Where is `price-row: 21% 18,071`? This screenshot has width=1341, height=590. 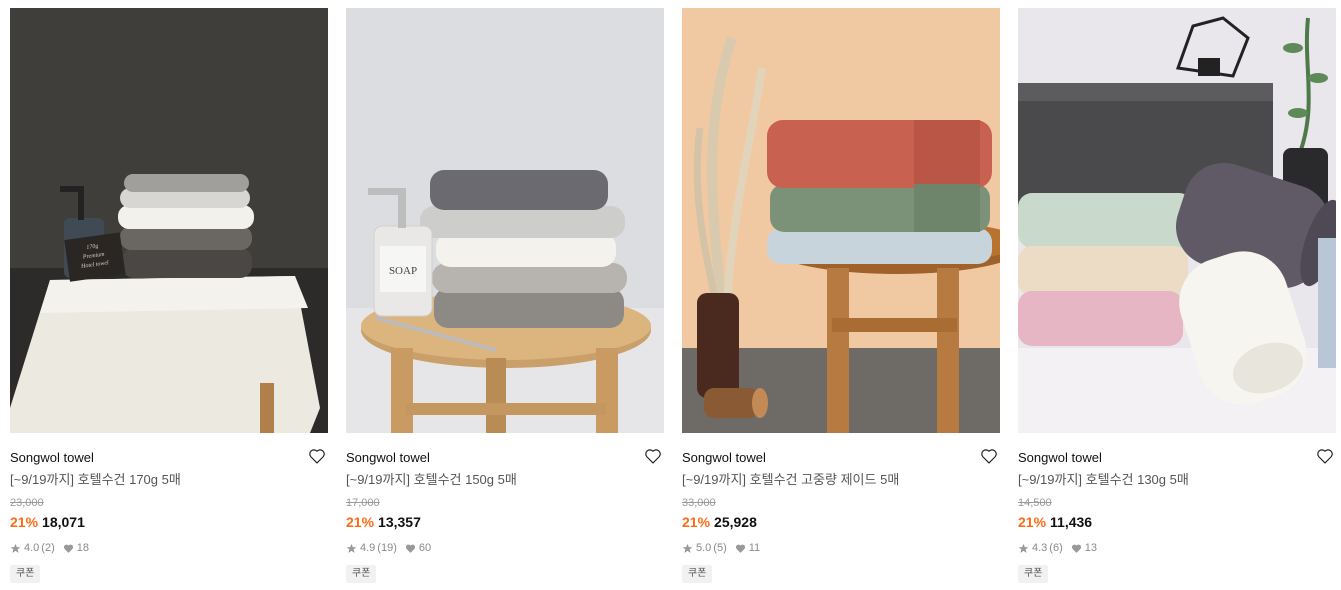 price-row: 21% 18,071 is located at coordinates (169, 522).